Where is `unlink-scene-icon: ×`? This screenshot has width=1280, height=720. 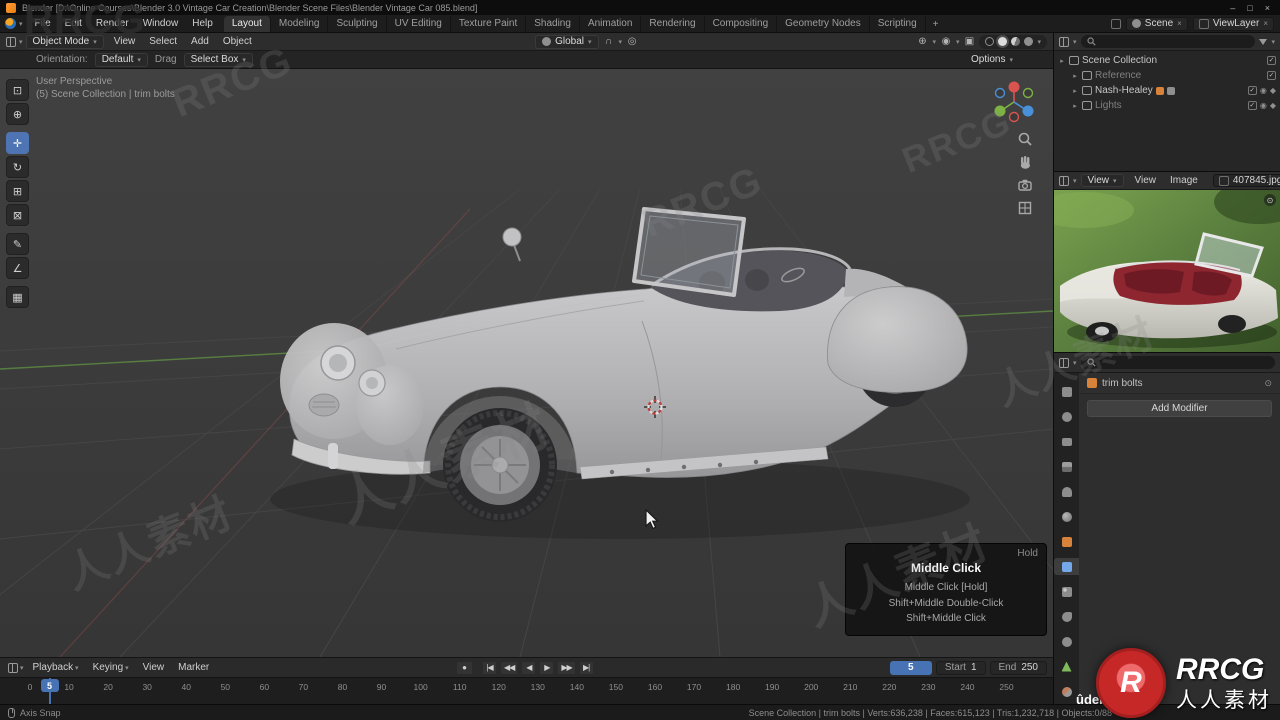
unlink-scene-icon: × is located at coordinates (1179, 23).